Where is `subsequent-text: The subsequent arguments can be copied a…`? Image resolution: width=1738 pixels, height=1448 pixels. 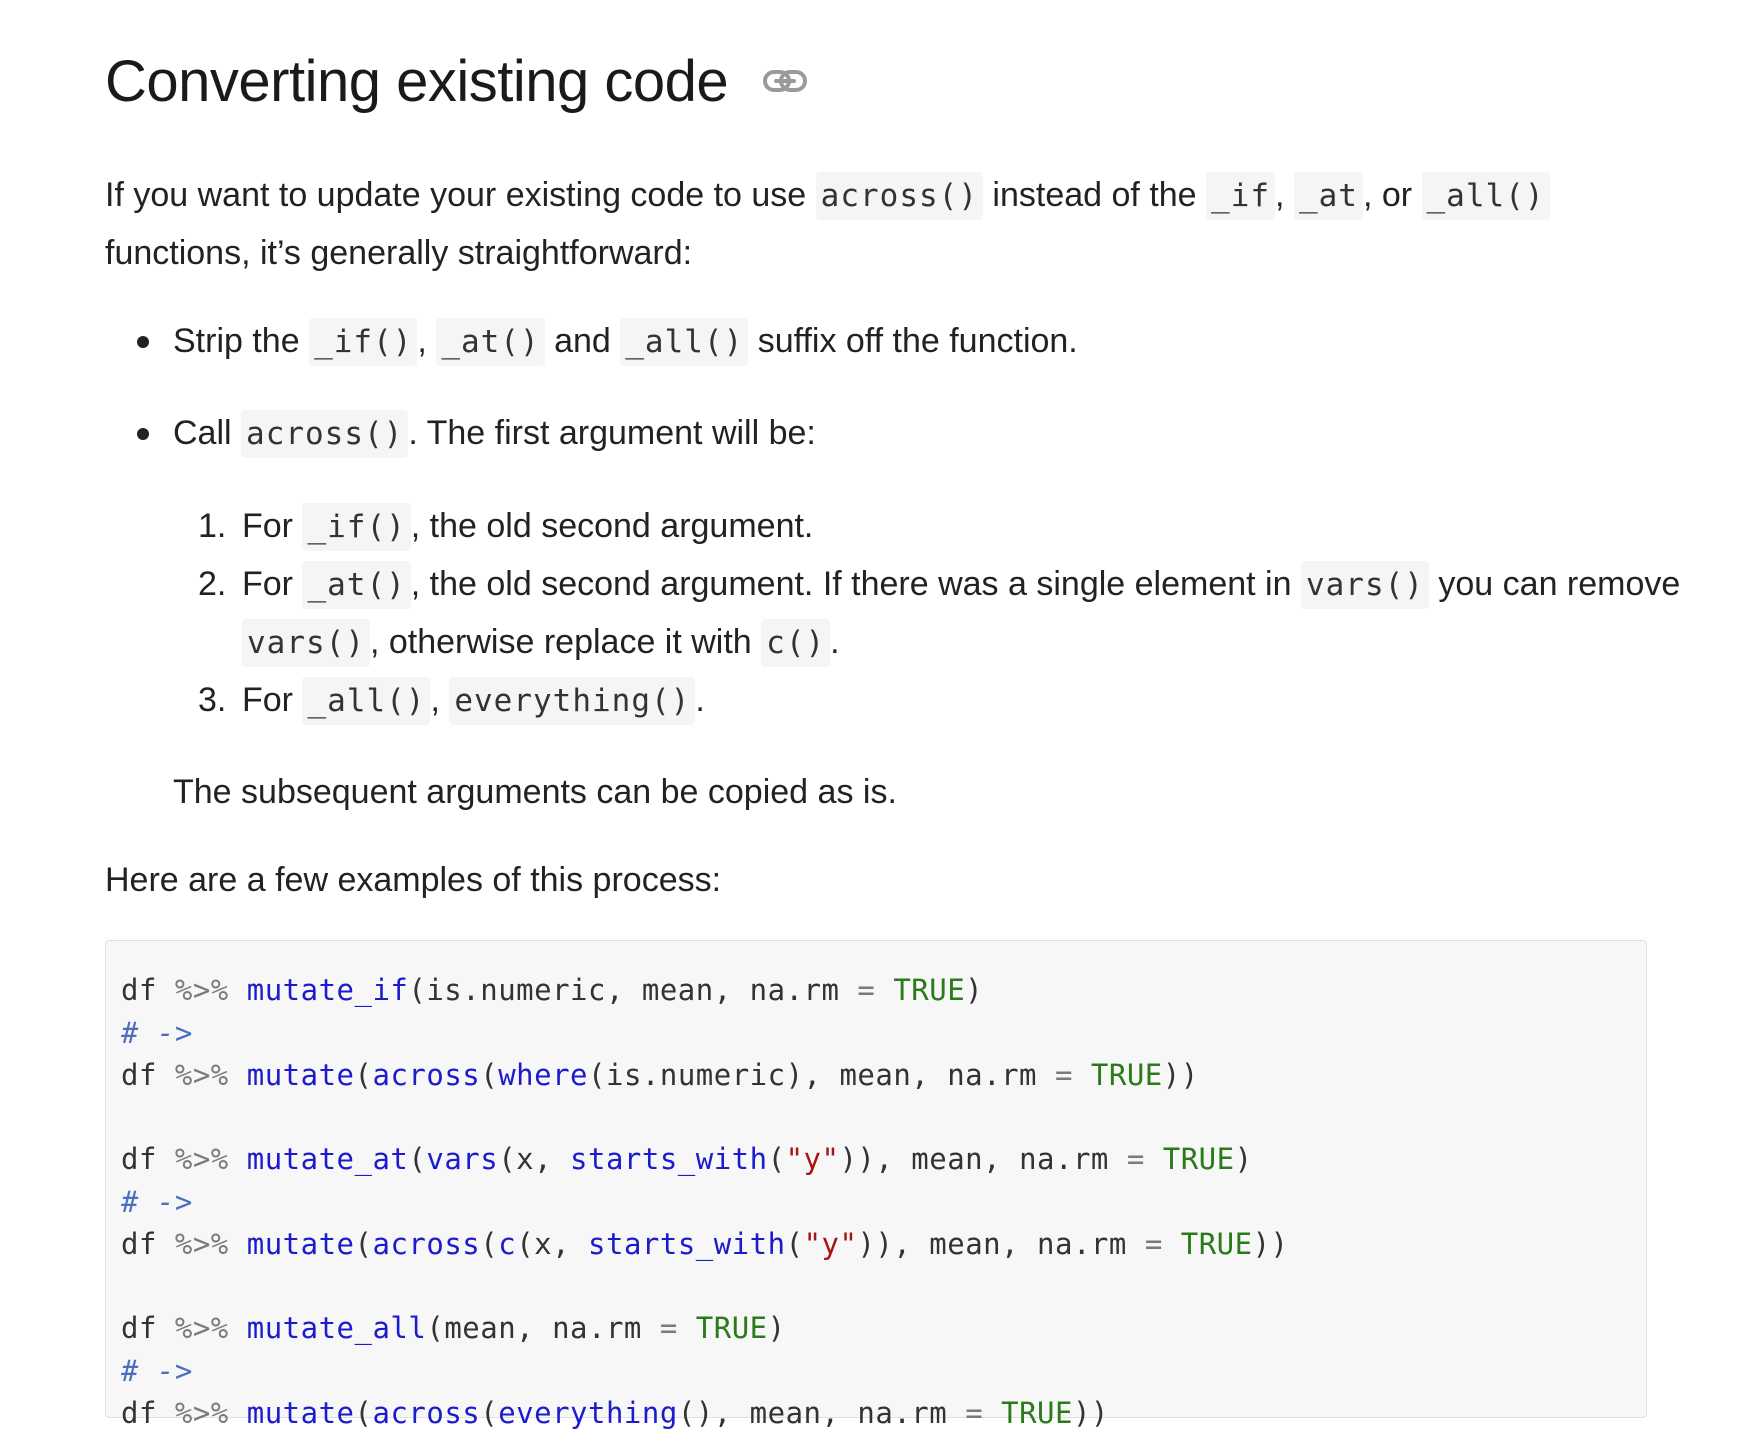
subsequent-text: The subsequent arguments can be copied a… is located at coordinates (535, 792).